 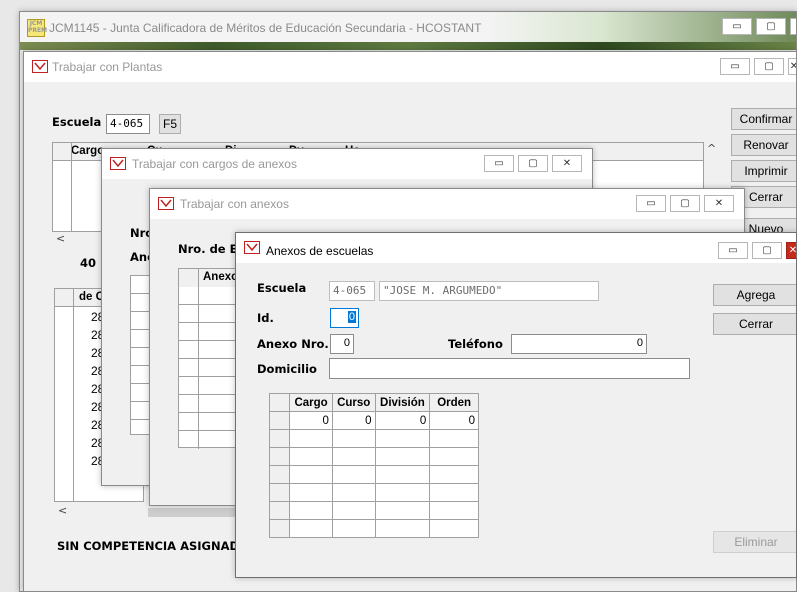 I want to click on cell-orden: 0, so click(x=454, y=420).